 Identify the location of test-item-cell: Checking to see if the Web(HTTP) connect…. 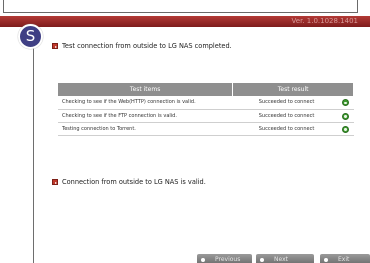
(145, 103).